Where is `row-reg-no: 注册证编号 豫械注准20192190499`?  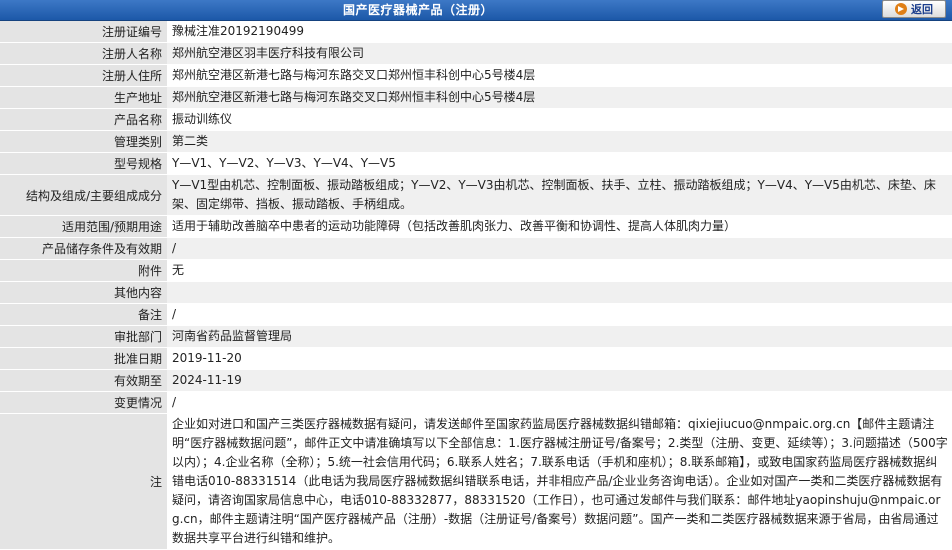
row-reg-no: 注册证编号 豫械注准20192190499 is located at coordinates (476, 32).